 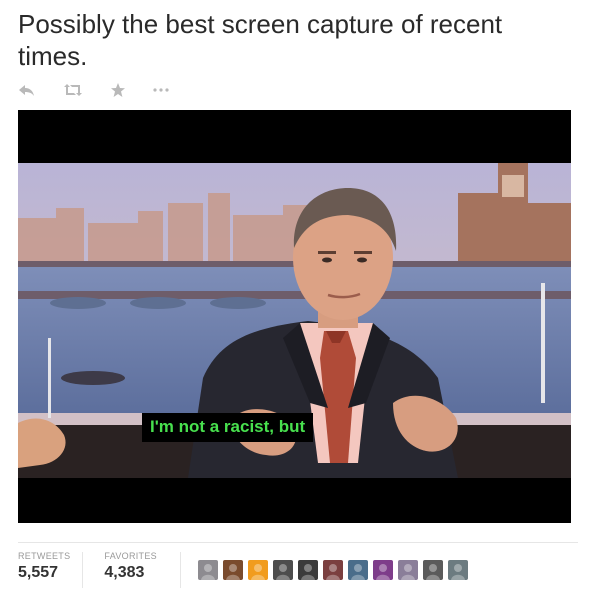 I want to click on favorites-count: 4,383, so click(x=124, y=572).